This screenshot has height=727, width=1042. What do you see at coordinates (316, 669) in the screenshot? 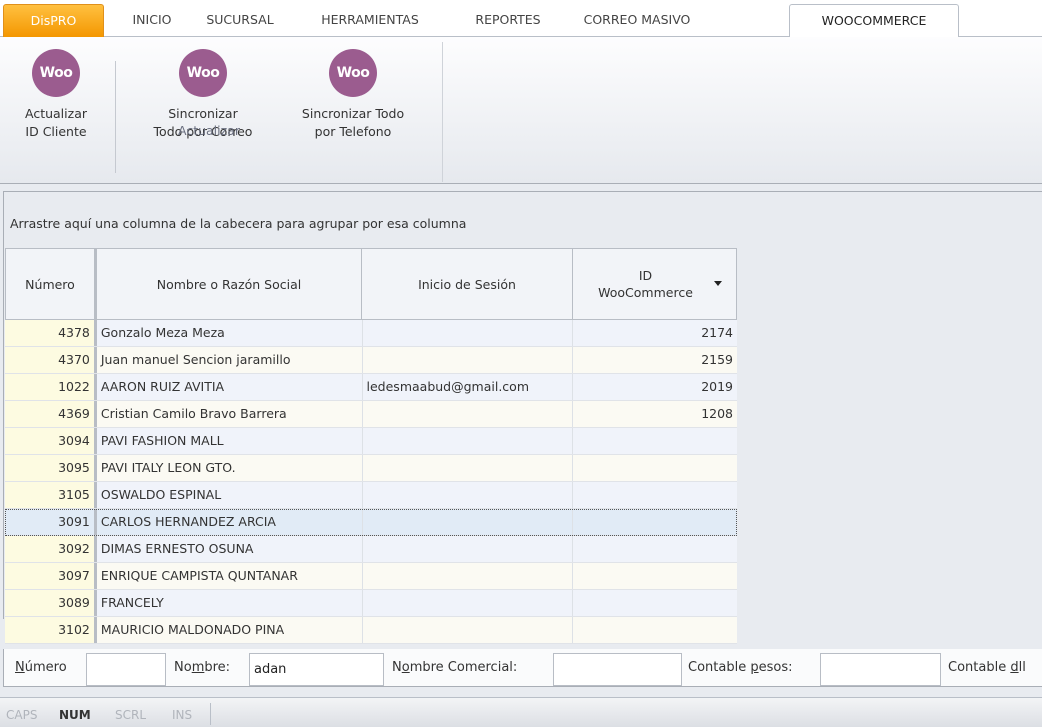
I see `nombre-filter-input` at bounding box center [316, 669].